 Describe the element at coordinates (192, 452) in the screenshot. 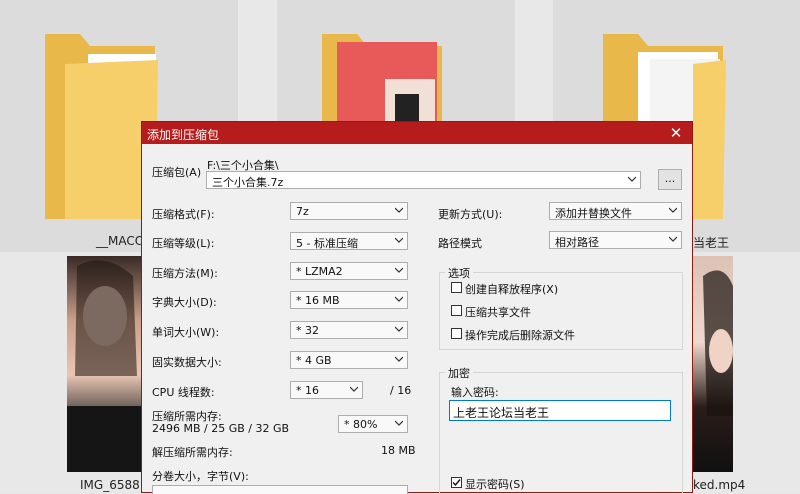

I see `mem-decompress-label: 解压缩所需内存:` at that location.